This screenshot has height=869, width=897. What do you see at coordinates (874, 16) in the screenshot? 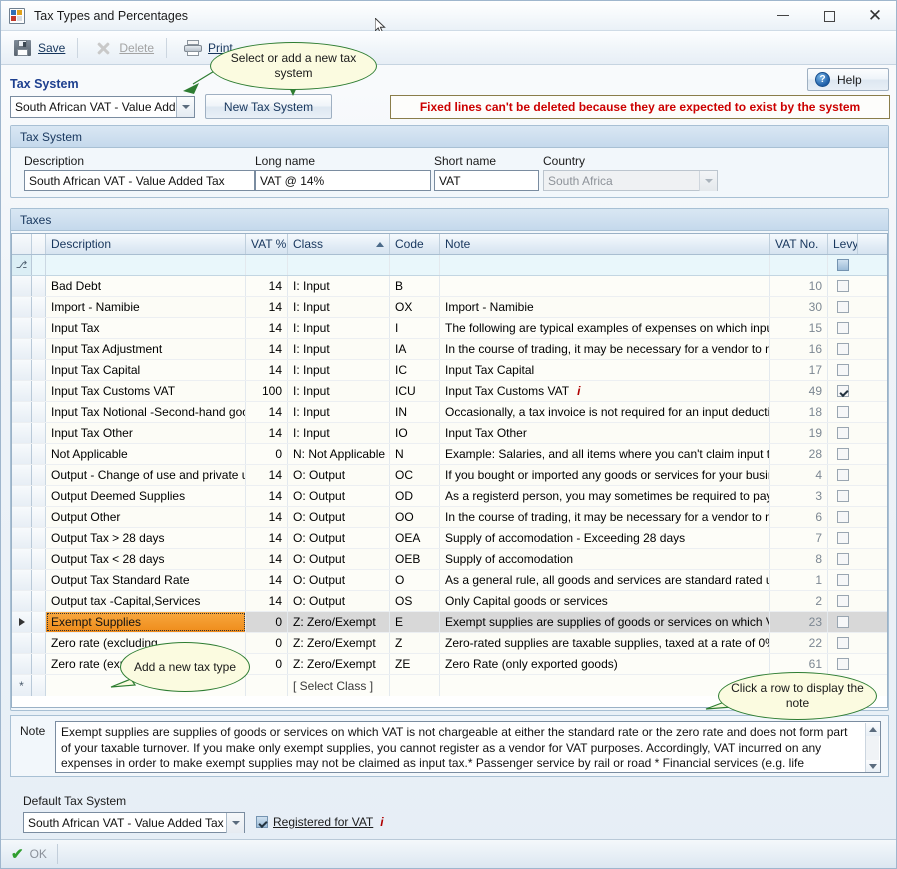
I see `close-button: ✕` at bounding box center [874, 16].